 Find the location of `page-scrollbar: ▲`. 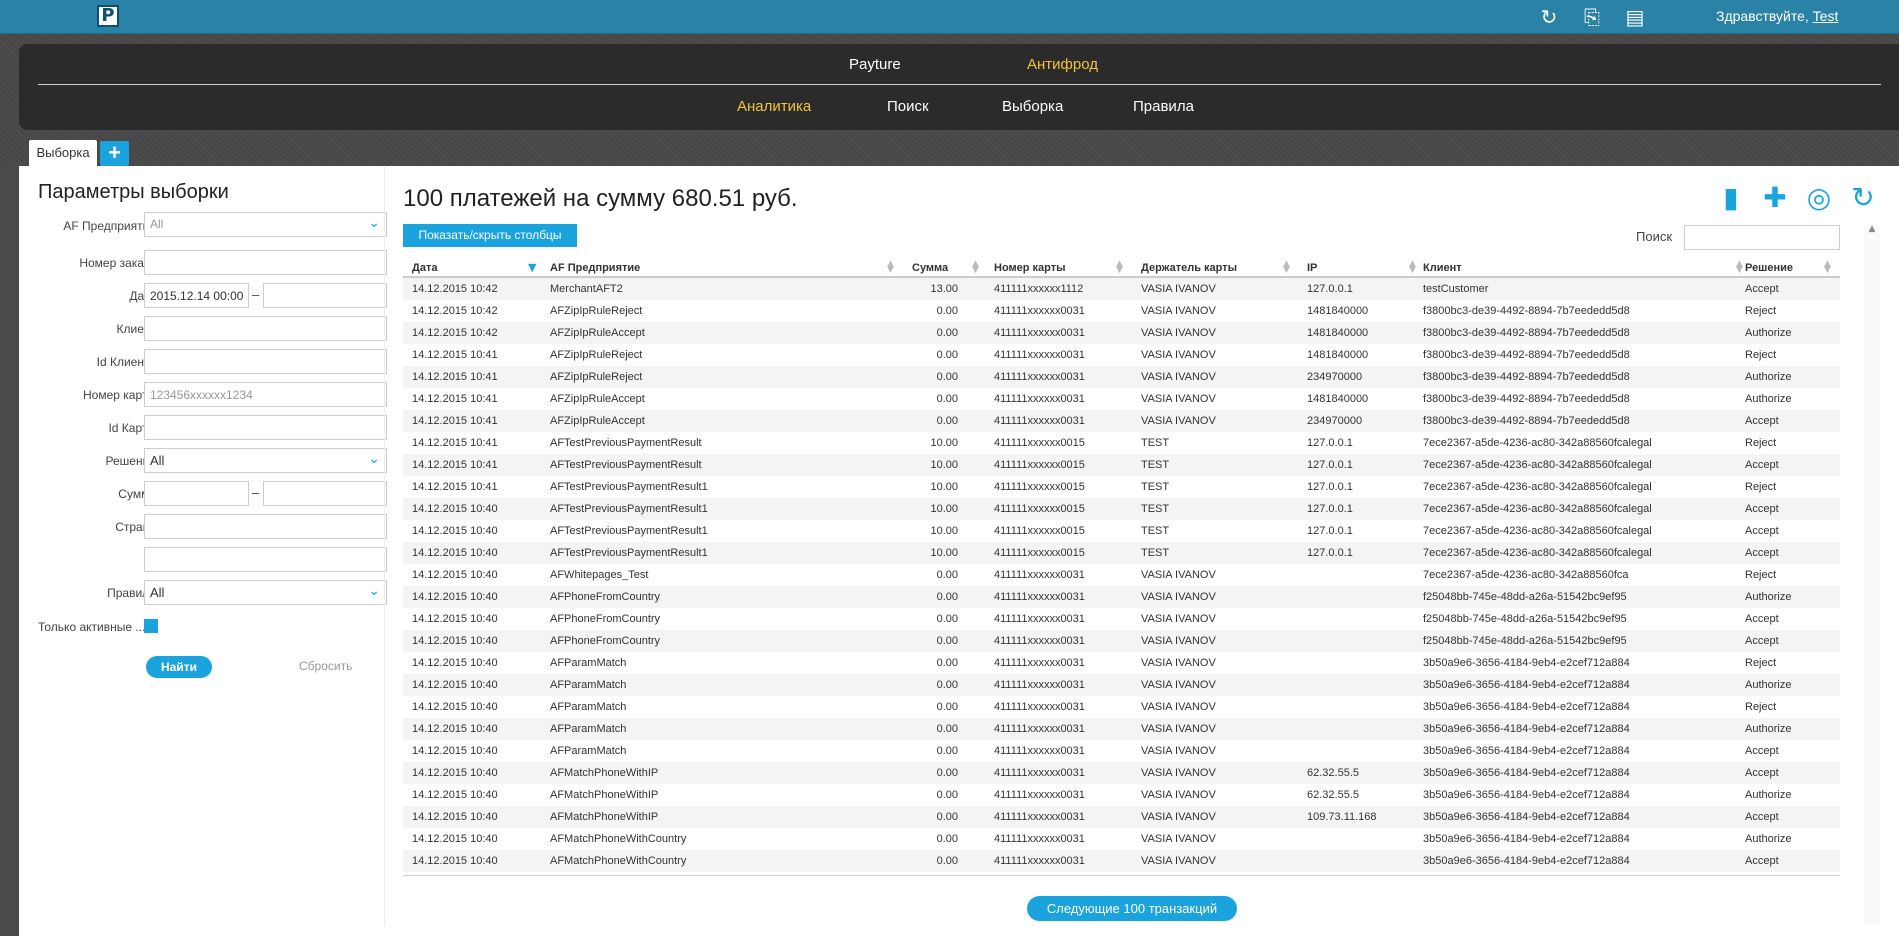

page-scrollbar: ▲ is located at coordinates (1872, 574).